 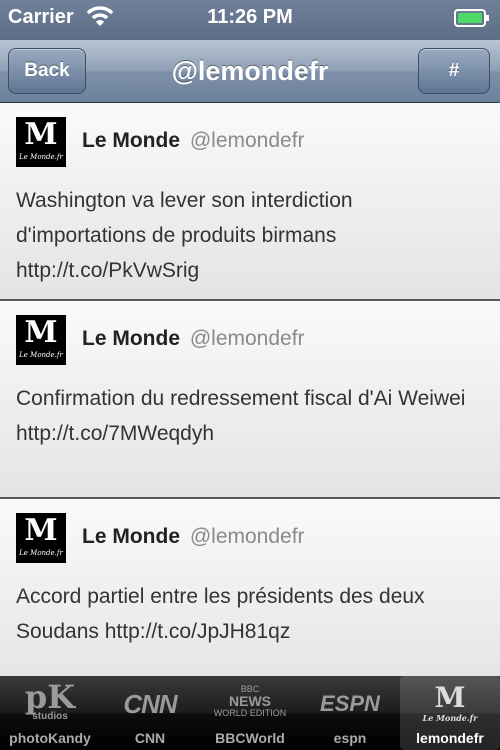 I want to click on tab-label: espn, so click(x=350, y=738).